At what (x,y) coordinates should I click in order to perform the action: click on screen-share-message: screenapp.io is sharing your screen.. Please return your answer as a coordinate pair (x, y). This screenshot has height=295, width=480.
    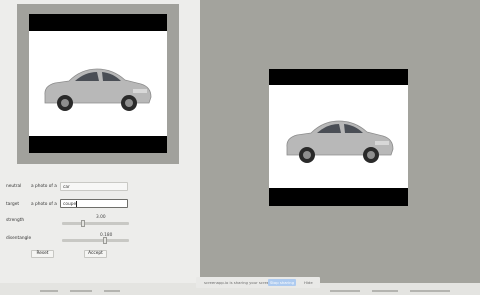
    Looking at the image, I should click on (238, 282).